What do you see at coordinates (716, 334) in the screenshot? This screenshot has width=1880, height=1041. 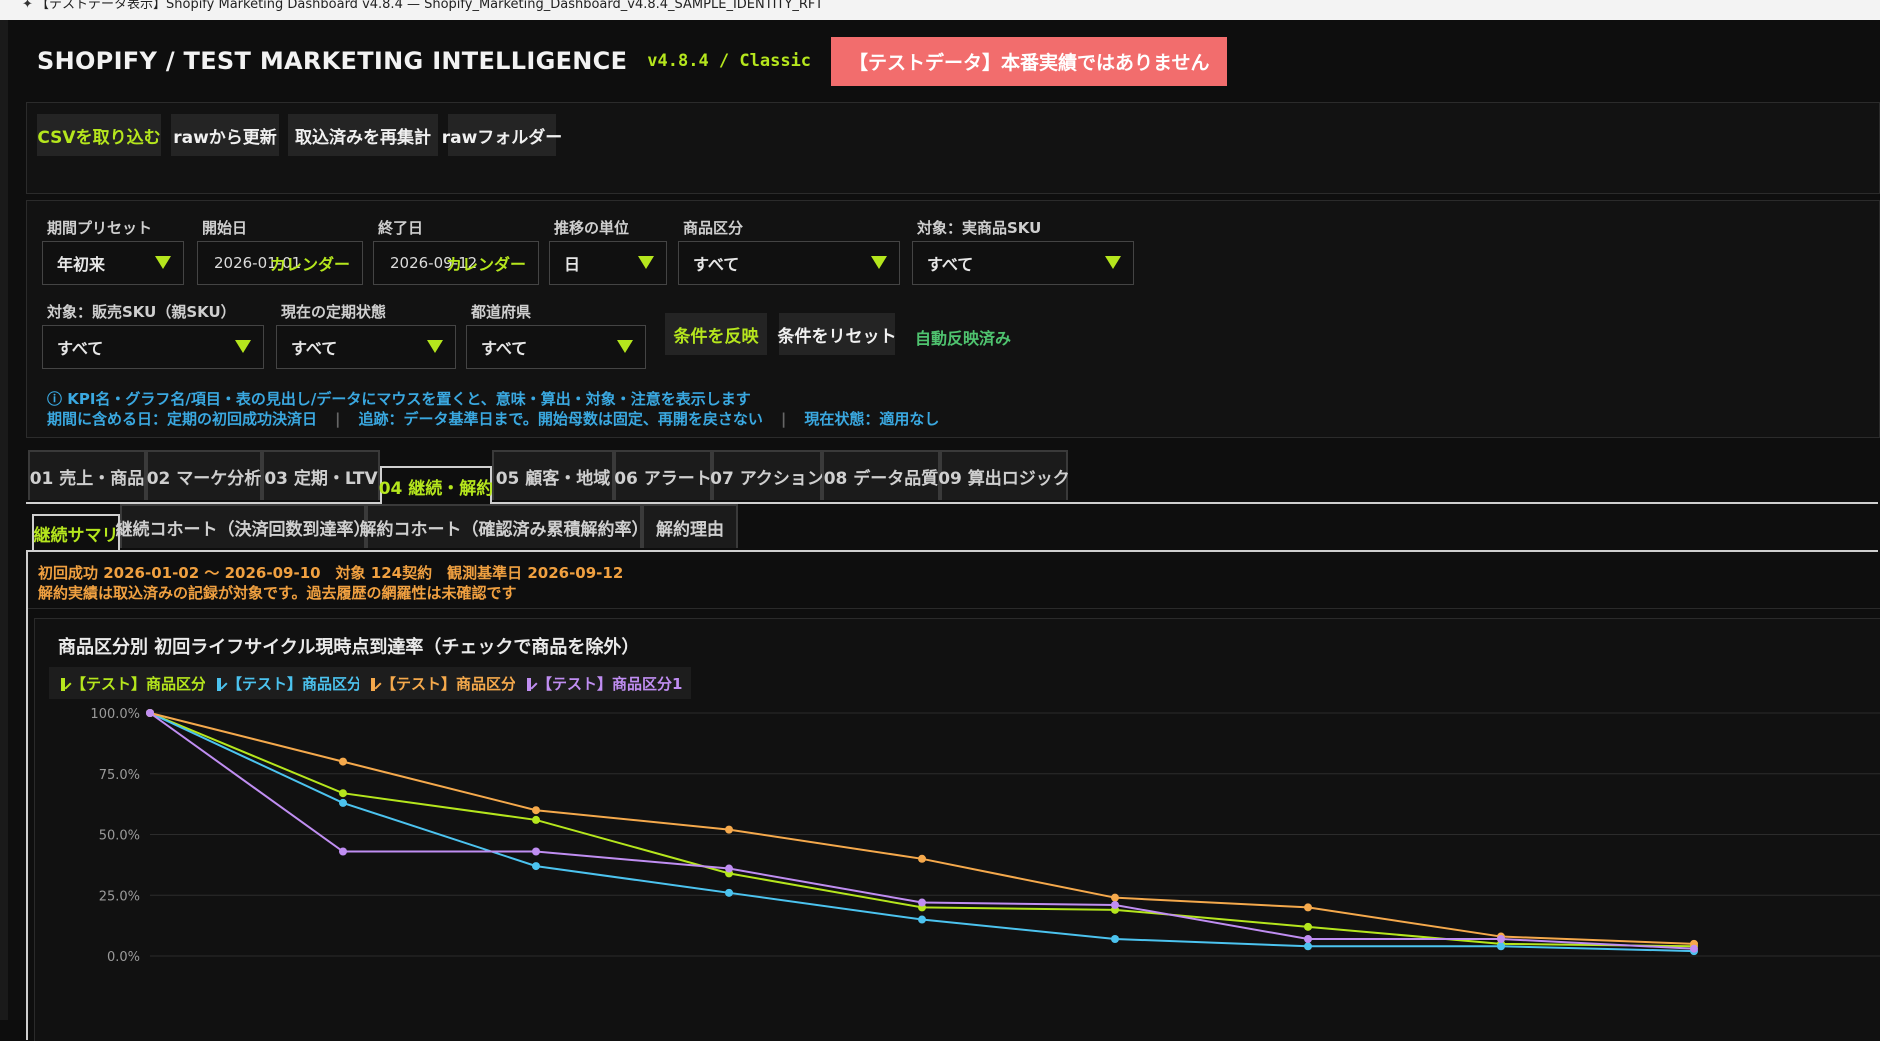 I see `apply-filters-button: 条件を反映` at bounding box center [716, 334].